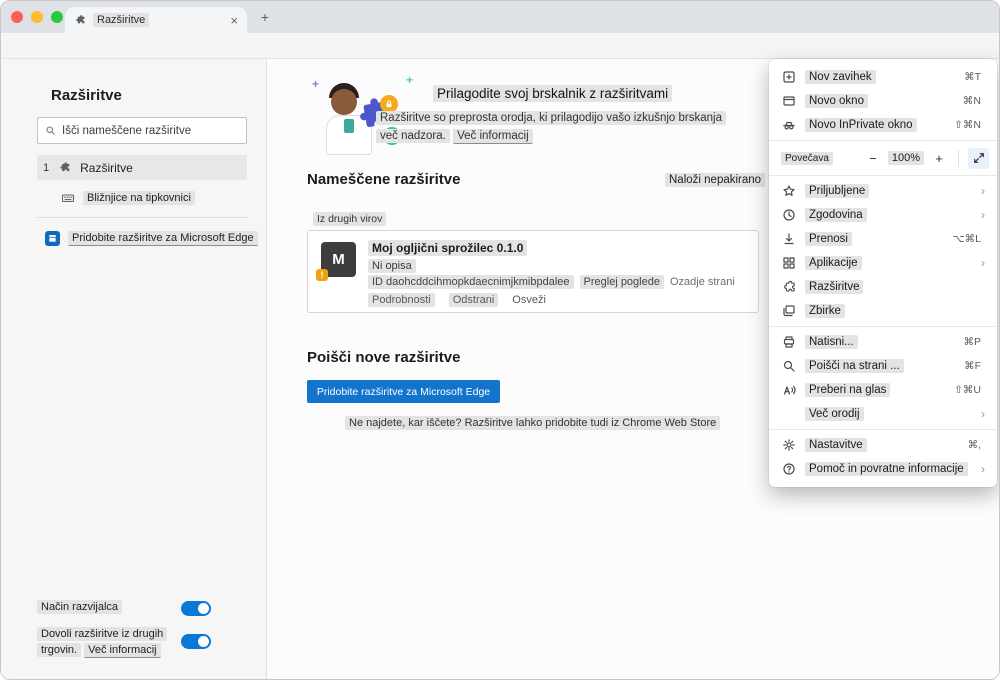  I want to click on menu-item-apps: Aplikacije ›, so click(883, 263).